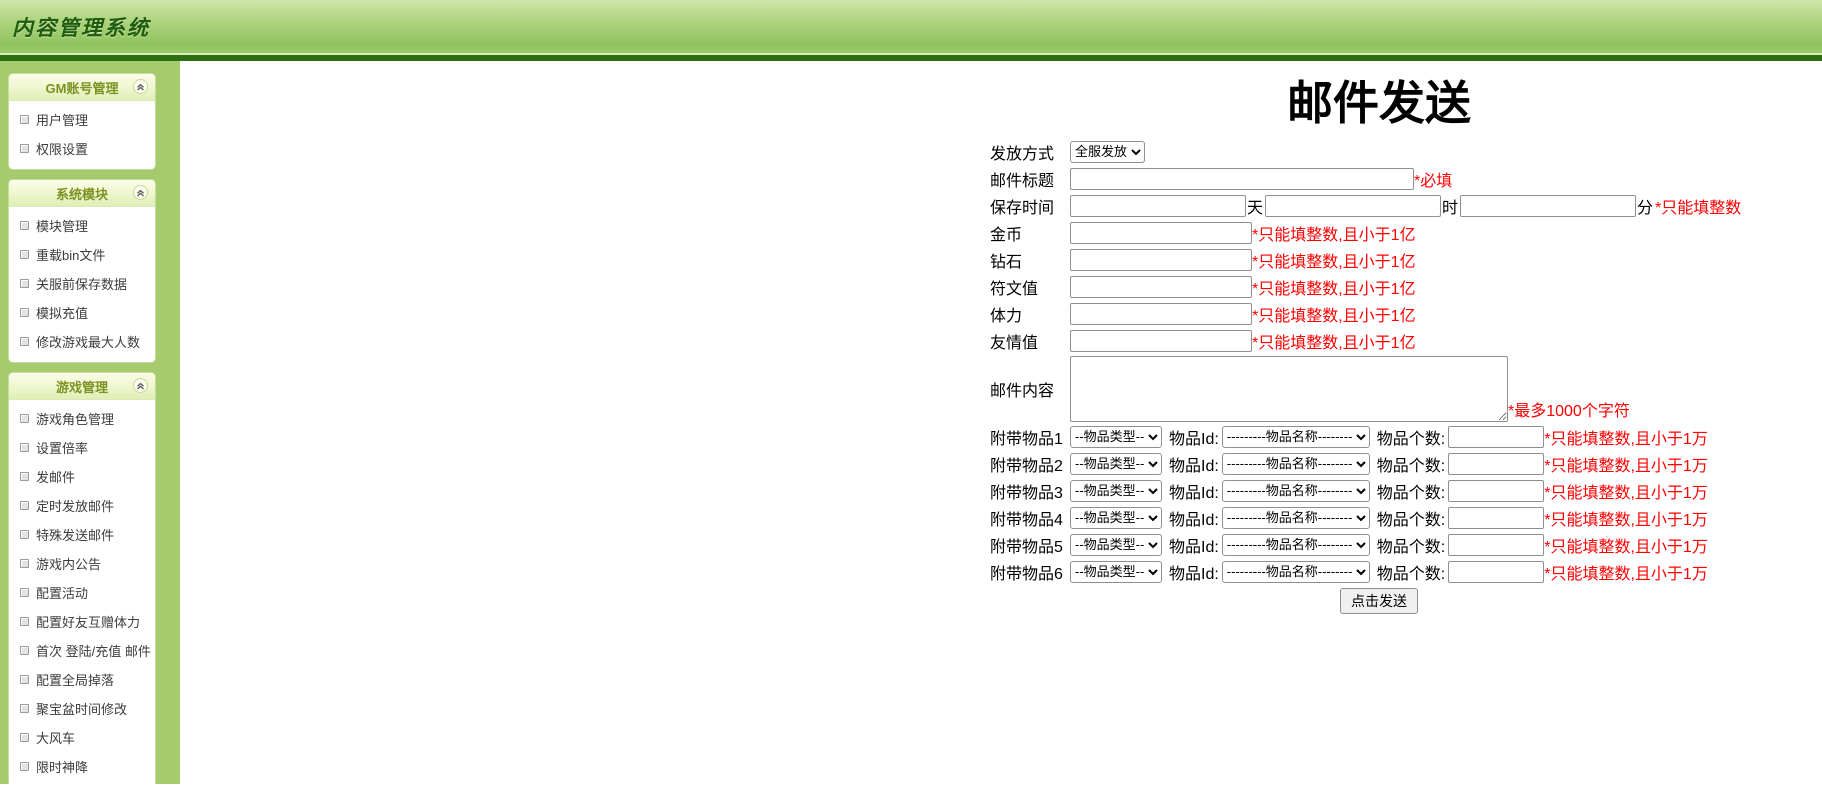 The height and width of the screenshot is (787, 1822). Describe the element at coordinates (1161, 232) in the screenshot. I see `gold-input` at that location.